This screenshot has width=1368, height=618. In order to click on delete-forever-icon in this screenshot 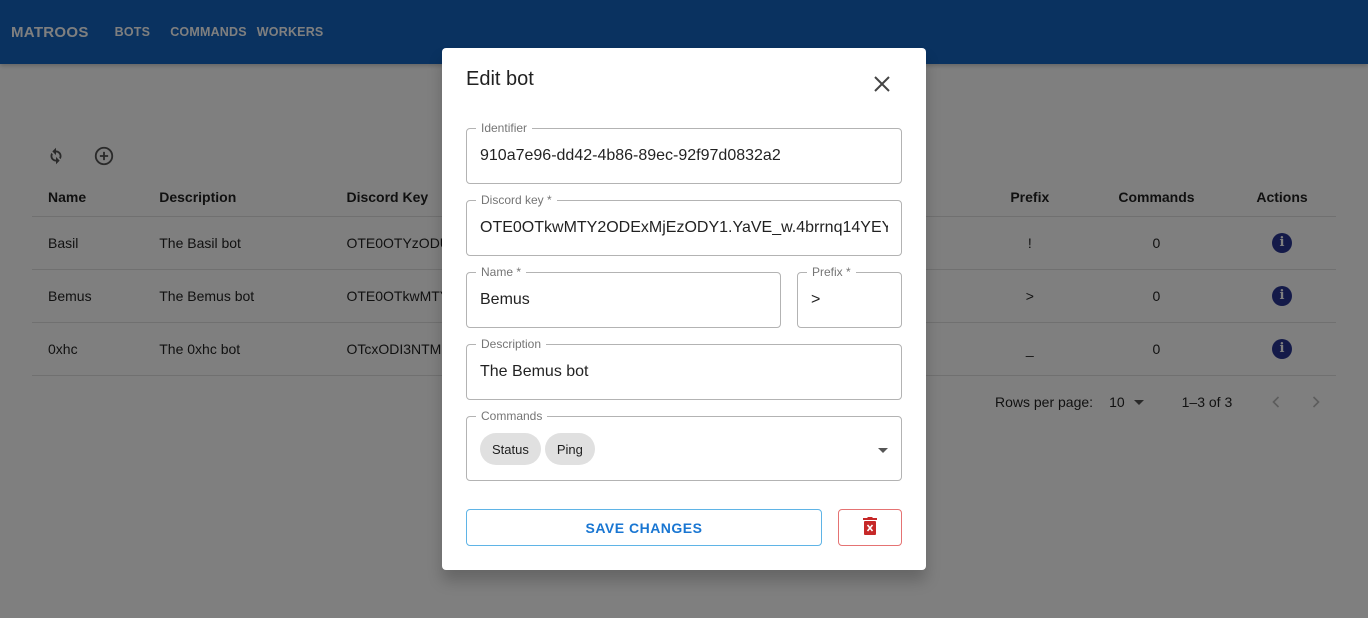, I will do `click(870, 527)`.